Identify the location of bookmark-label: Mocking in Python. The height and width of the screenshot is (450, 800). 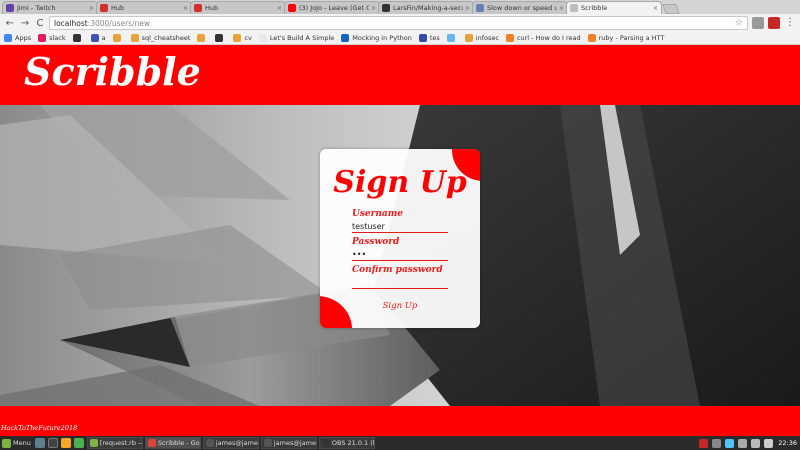
(382, 38).